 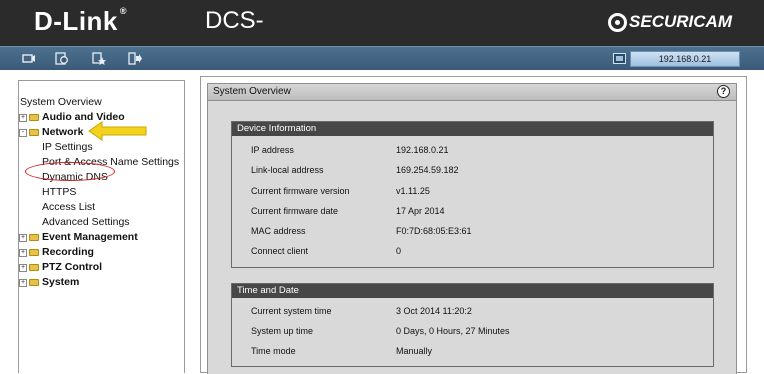 What do you see at coordinates (434, 231) in the screenshot?
I see `field-value: F0:7D:68:05:E3:61` at bounding box center [434, 231].